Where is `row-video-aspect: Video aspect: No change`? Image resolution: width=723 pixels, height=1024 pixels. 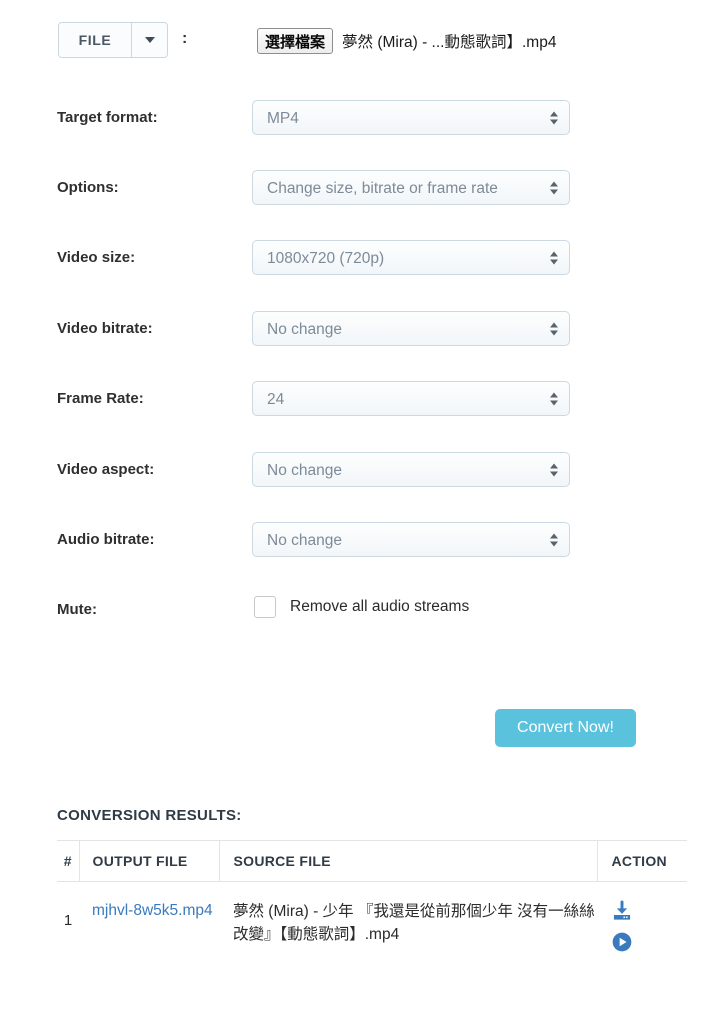 row-video-aspect: Video aspect: No change is located at coordinates (361, 472).